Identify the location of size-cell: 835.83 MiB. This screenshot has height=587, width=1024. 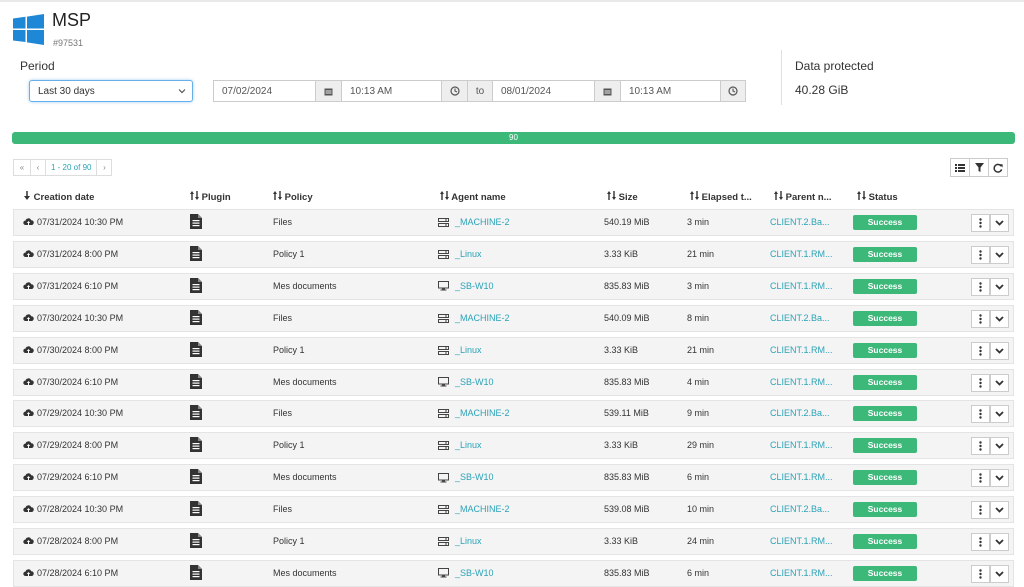
(627, 572).